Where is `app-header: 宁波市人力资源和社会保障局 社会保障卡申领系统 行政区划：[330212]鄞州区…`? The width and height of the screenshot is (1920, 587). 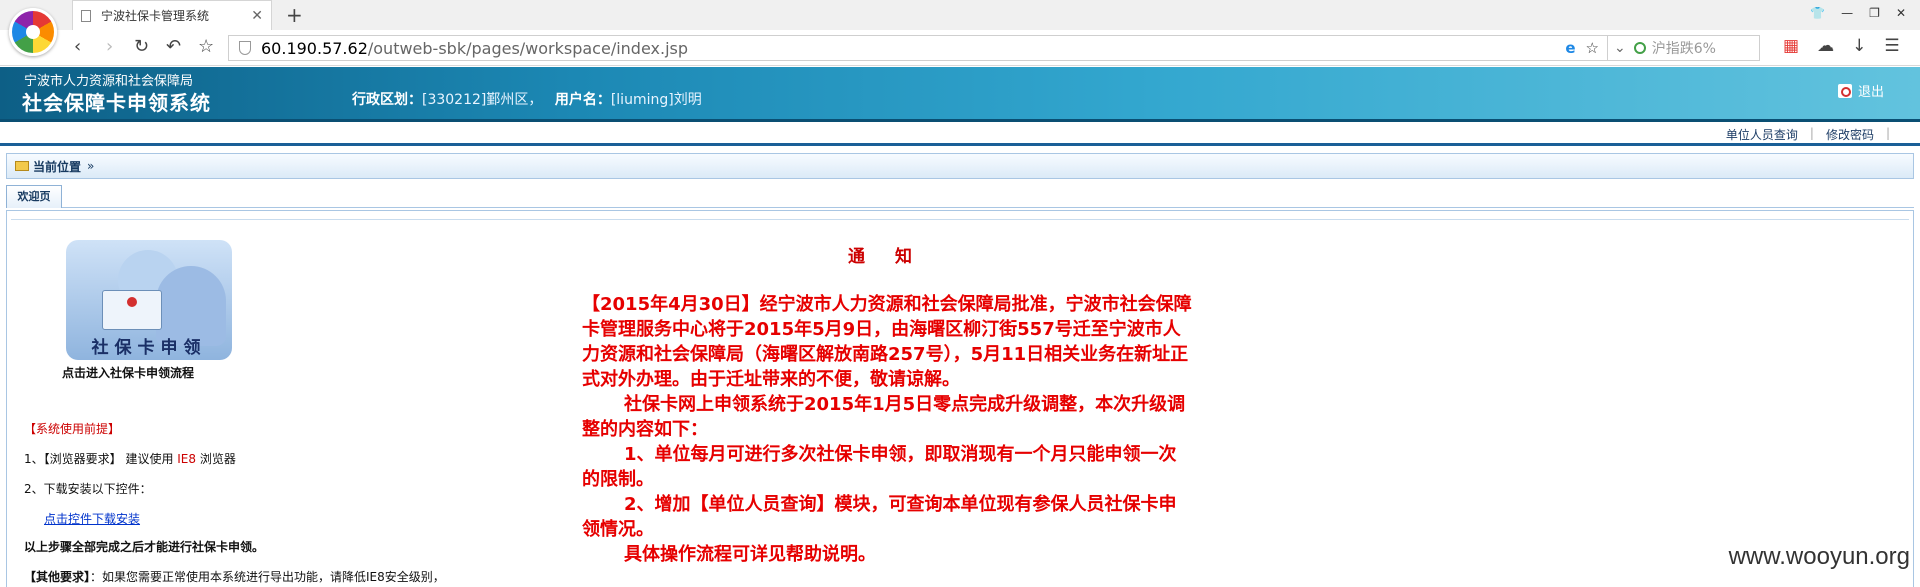
app-header: 宁波市人力资源和社会保障局 社会保障卡申领系统 行政区划：[330212]鄞州区… is located at coordinates (960, 94).